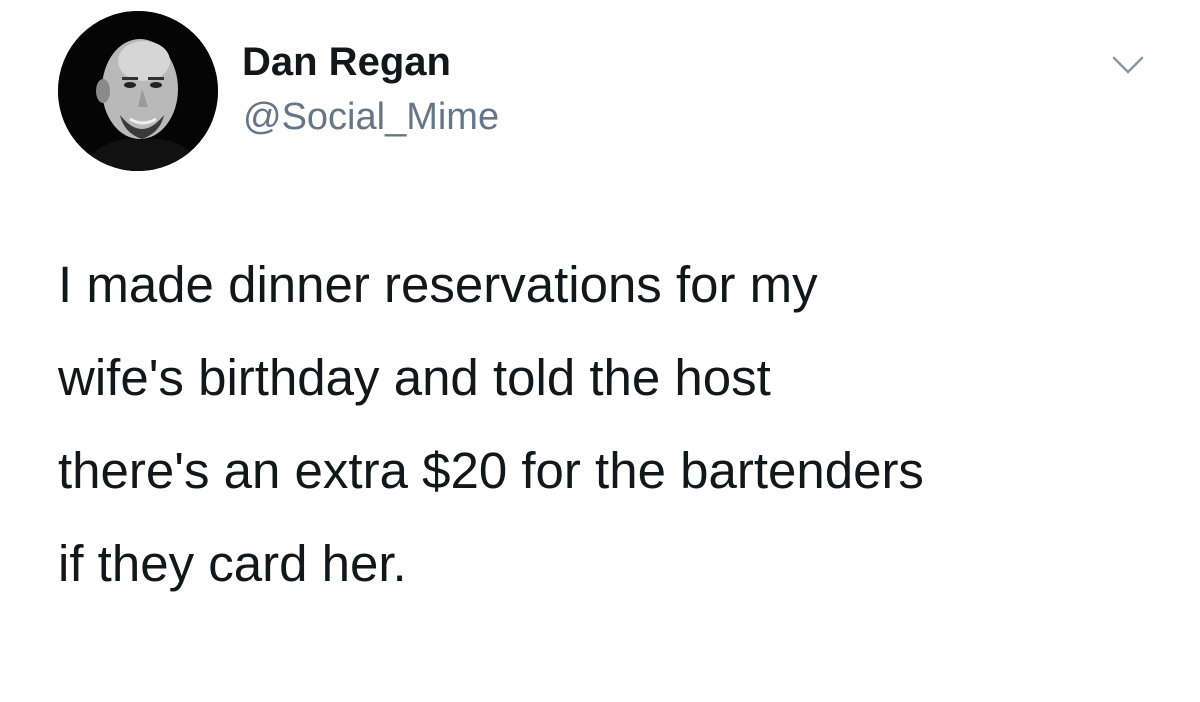  Describe the element at coordinates (346, 62) in the screenshot. I see `author-name: Dan Regan` at that location.